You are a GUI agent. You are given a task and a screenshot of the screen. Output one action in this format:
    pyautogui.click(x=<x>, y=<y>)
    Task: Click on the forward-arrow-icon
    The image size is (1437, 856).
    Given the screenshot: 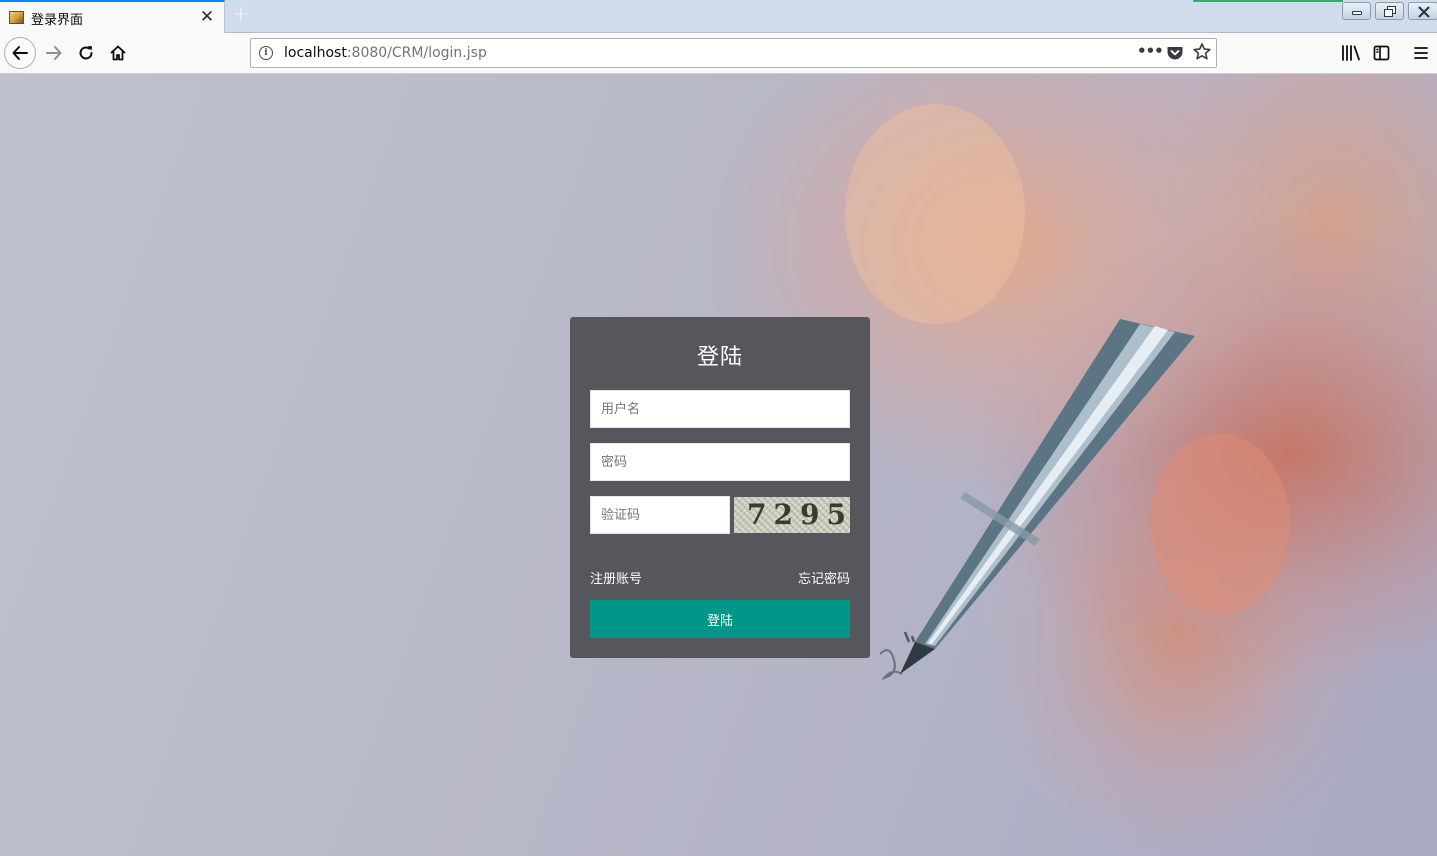 What is the action you would take?
    pyautogui.click(x=54, y=53)
    